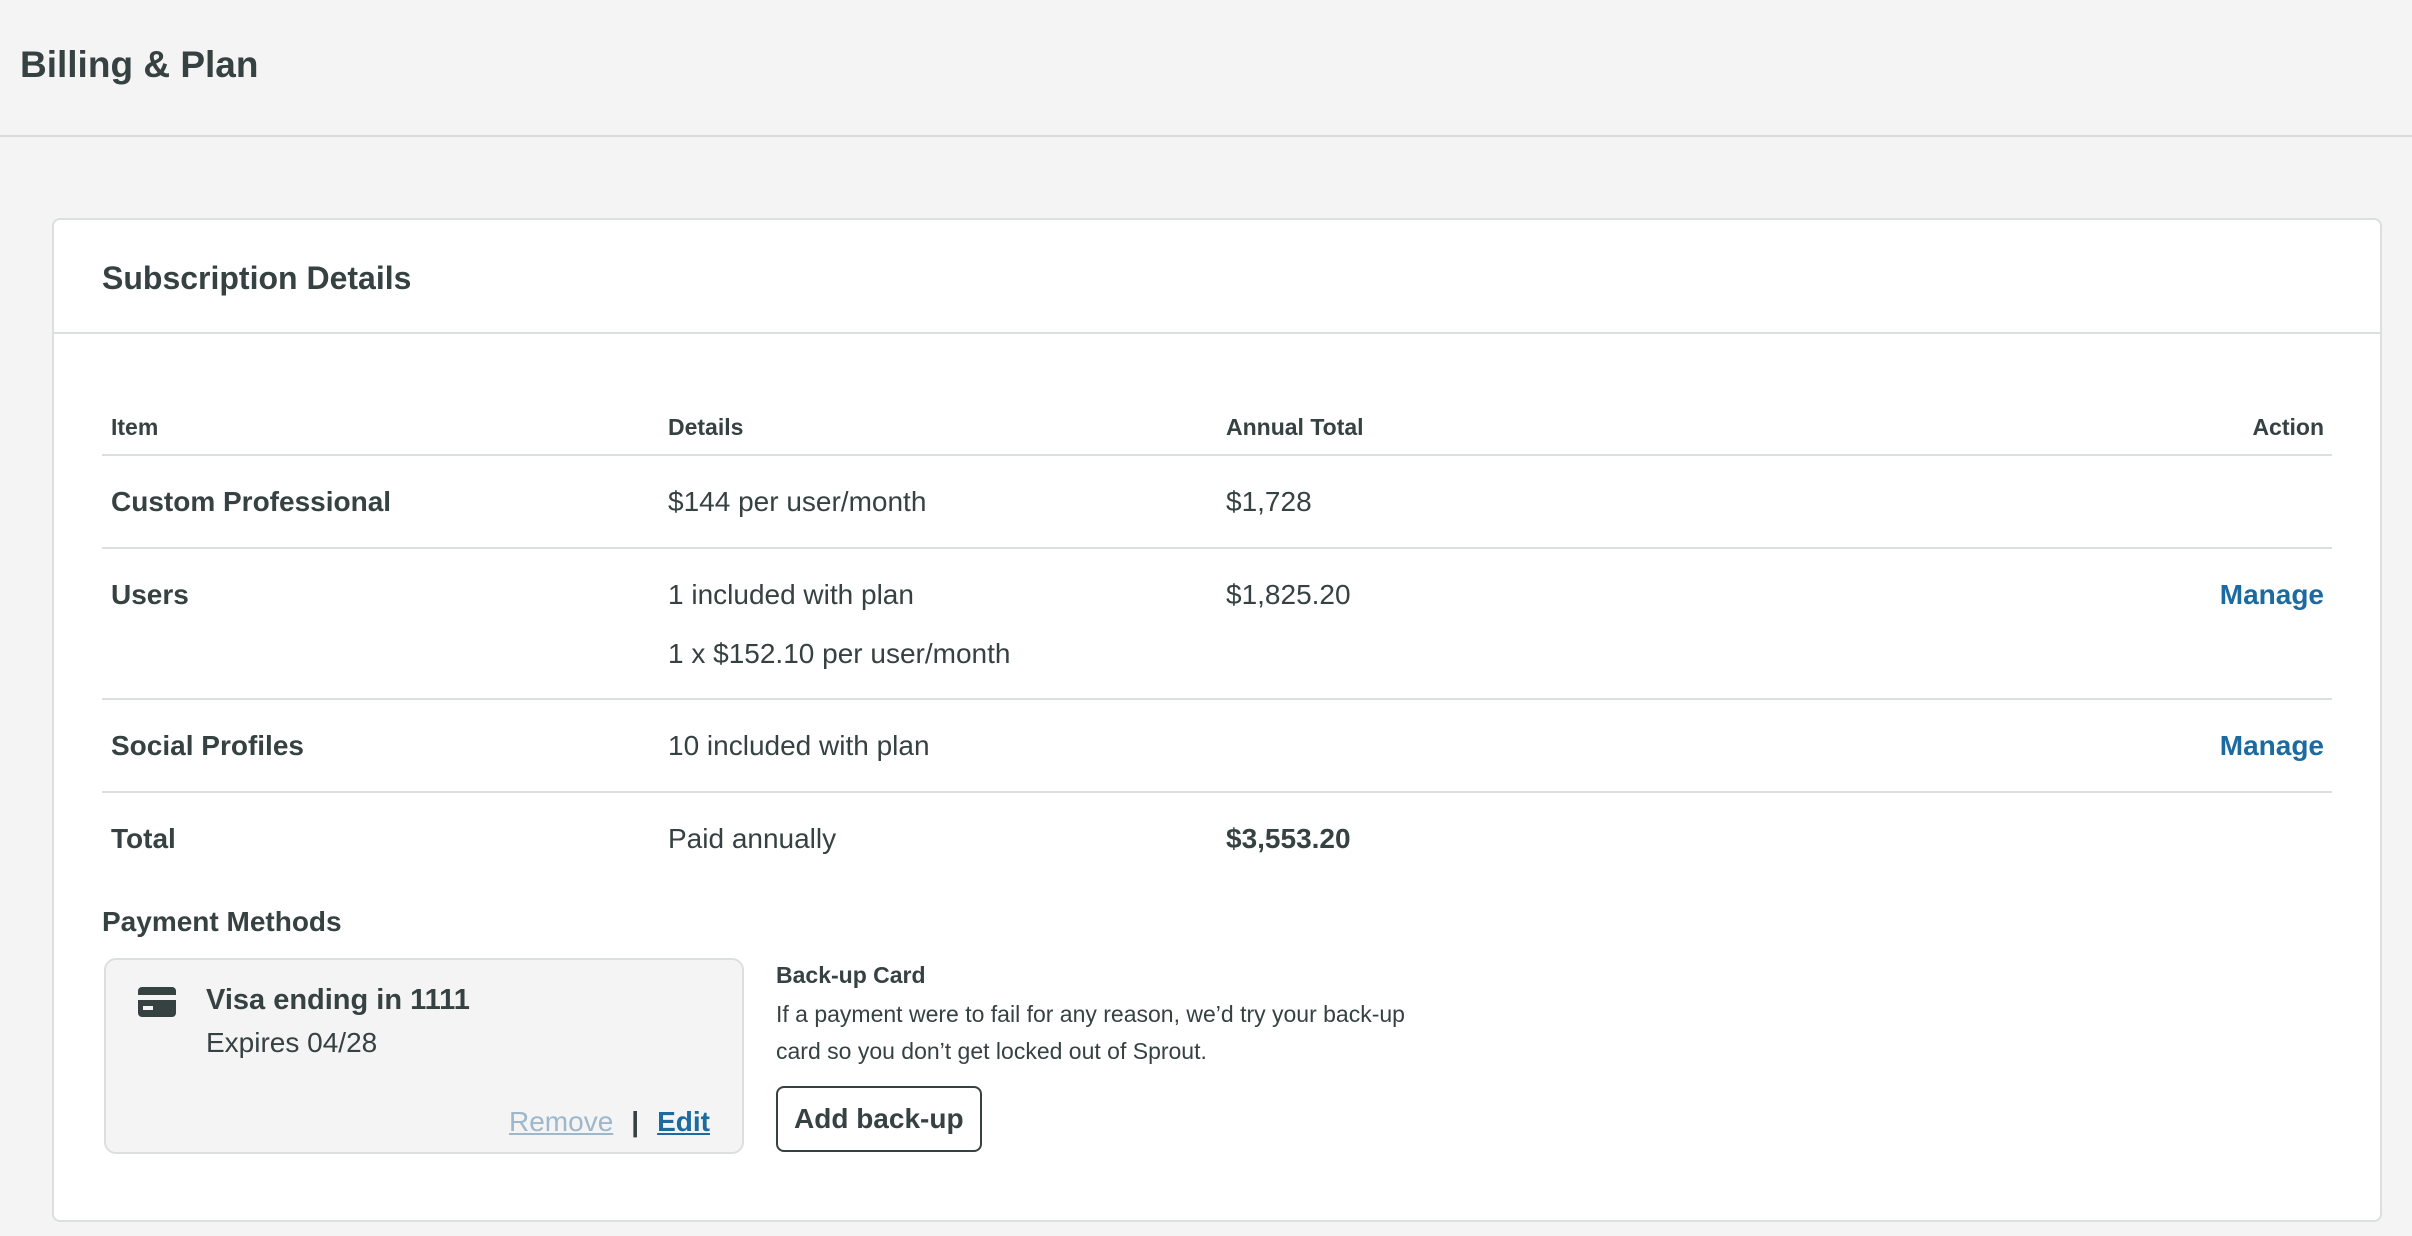 This screenshot has height=1236, width=2412. What do you see at coordinates (1295, 427) in the screenshot?
I see `column-header-annual-total: Annual Total` at bounding box center [1295, 427].